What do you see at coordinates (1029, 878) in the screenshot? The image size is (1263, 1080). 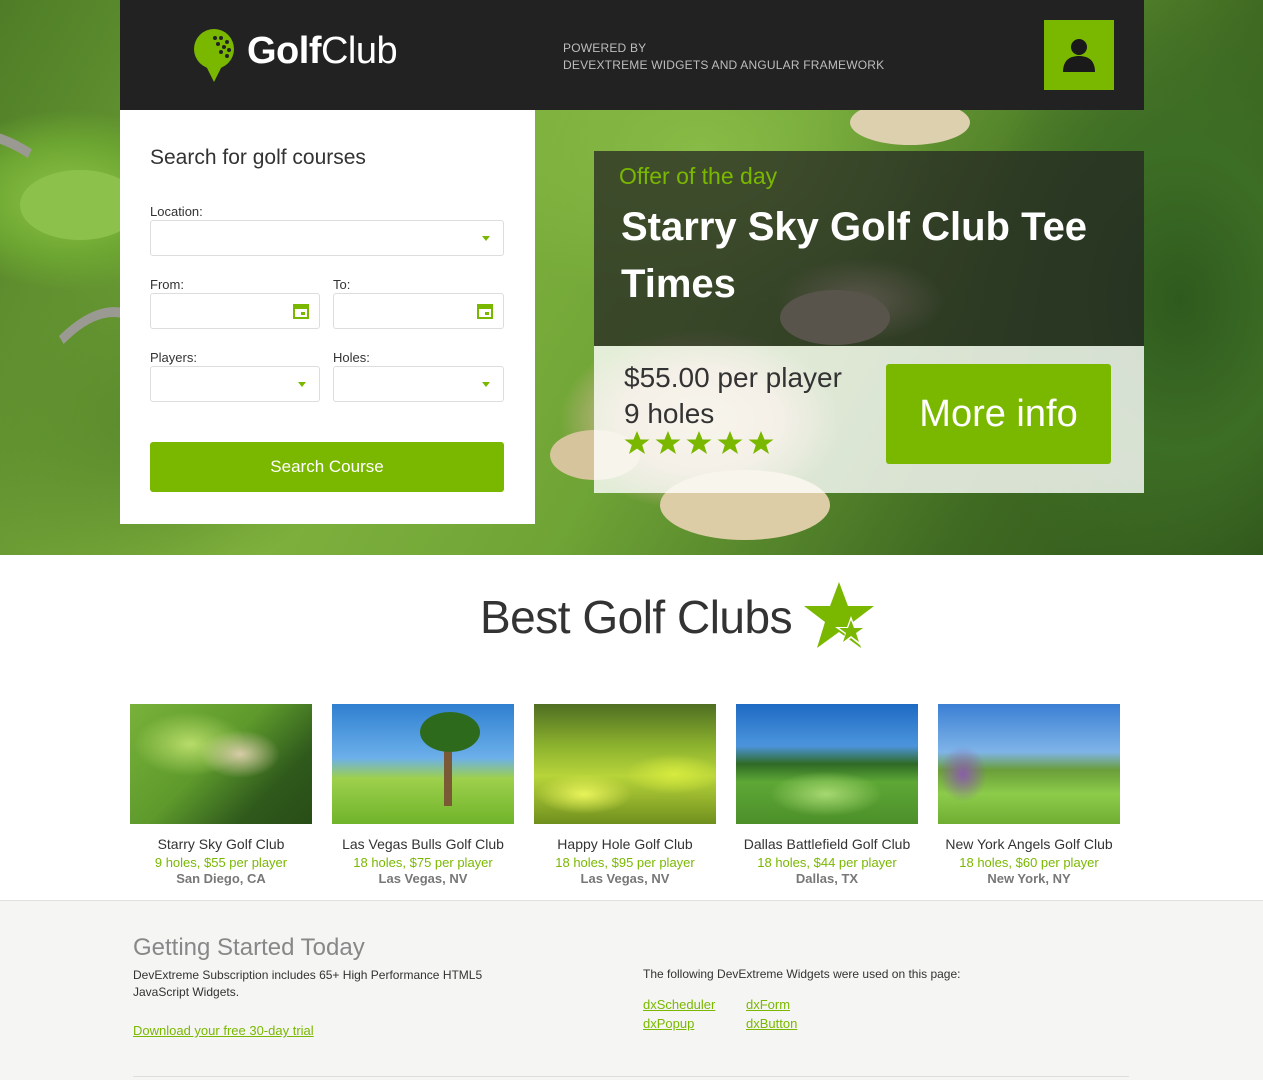 I see `club-location: New York, NY` at bounding box center [1029, 878].